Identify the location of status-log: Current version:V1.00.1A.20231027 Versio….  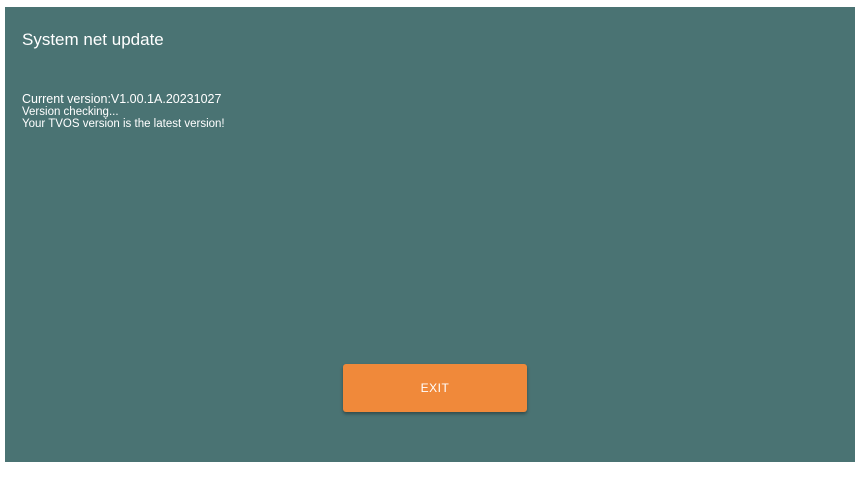
(123, 111).